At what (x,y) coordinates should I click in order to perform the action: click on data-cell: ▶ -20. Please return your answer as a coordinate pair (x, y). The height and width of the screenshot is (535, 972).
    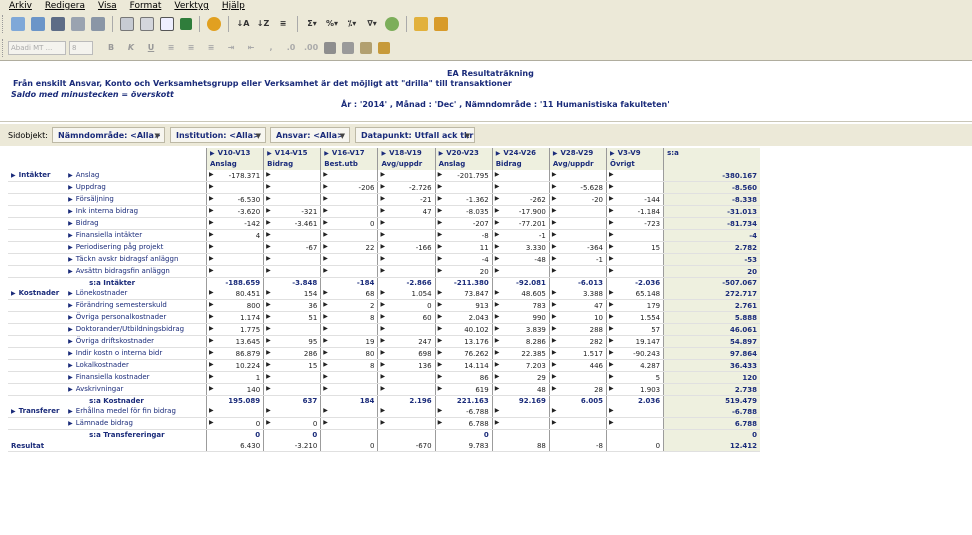
    Looking at the image, I should click on (577, 199).